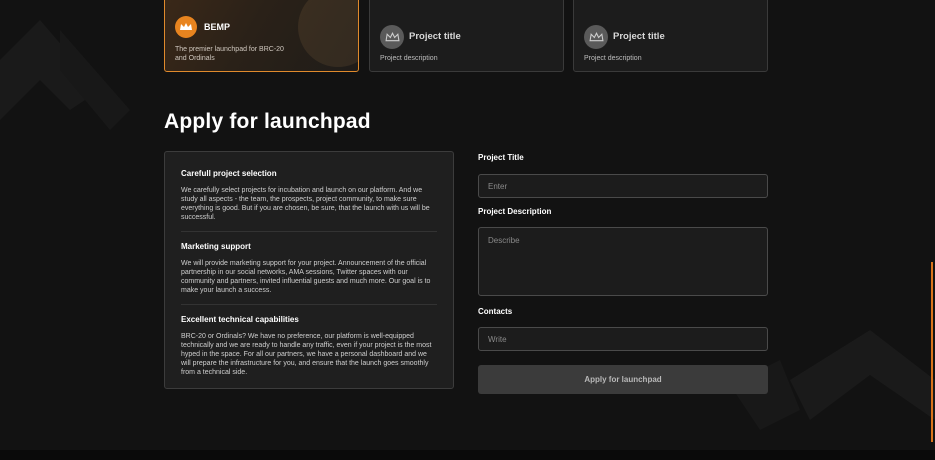 Image resolution: width=935 pixels, height=460 pixels. Describe the element at coordinates (240, 319) in the screenshot. I see `benefit-title: Excellent technical capabilities` at that location.